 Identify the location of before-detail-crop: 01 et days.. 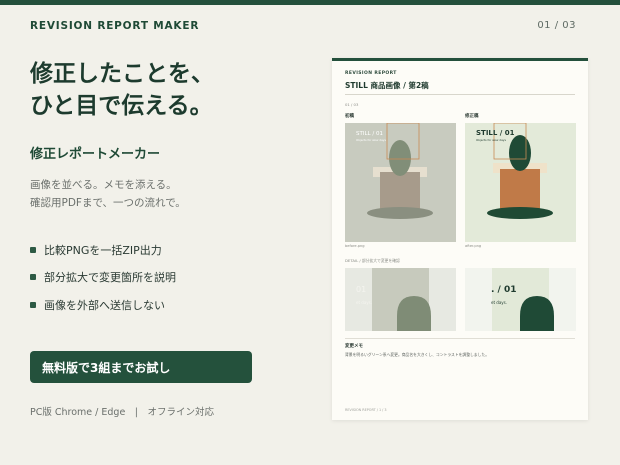
(400, 299).